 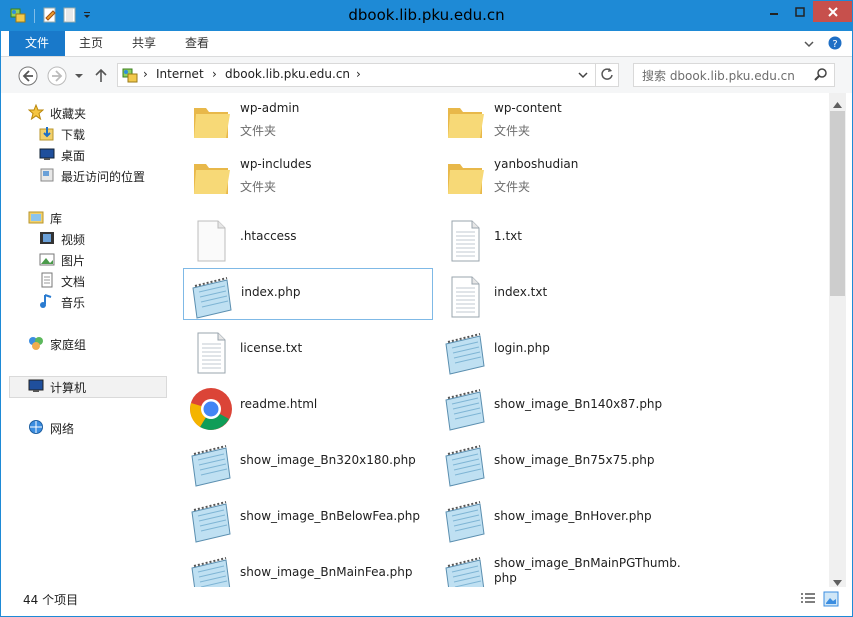 What do you see at coordinates (718, 75) in the screenshot?
I see `search-placeholder: 搜索 dbook.lib.pku.edu.cn` at bounding box center [718, 75].